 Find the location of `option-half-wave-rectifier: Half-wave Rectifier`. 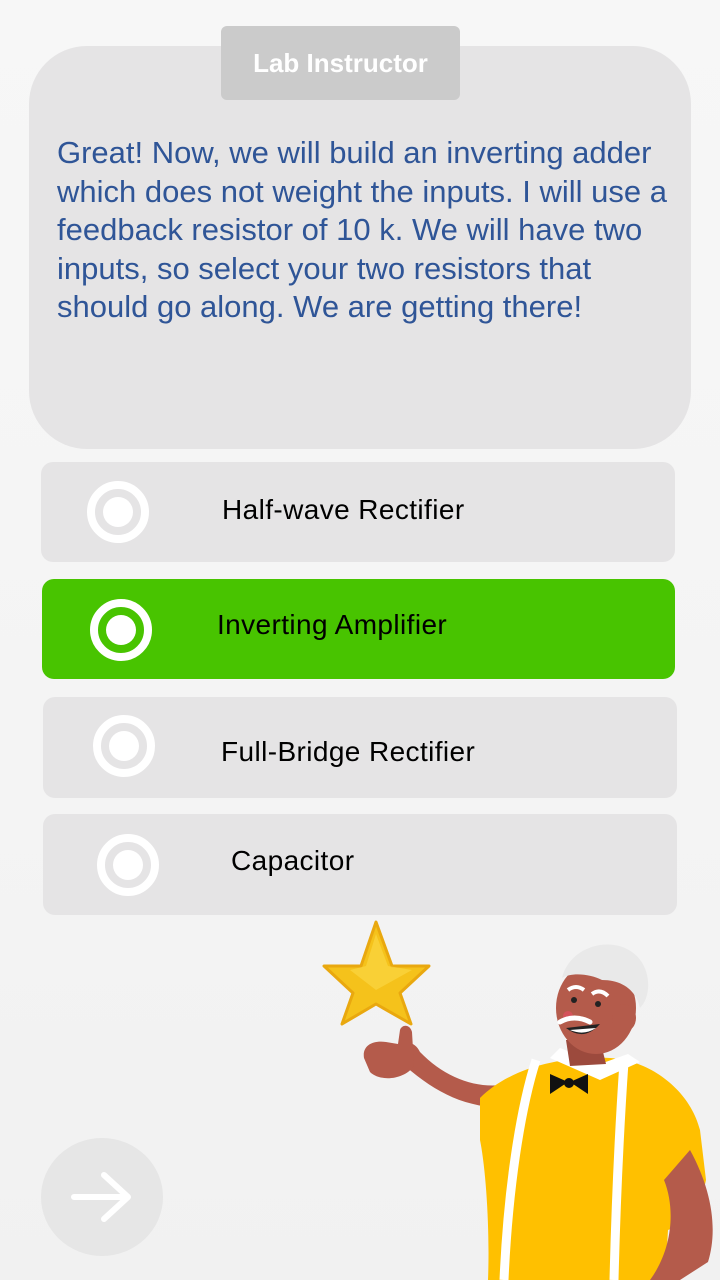

option-half-wave-rectifier: Half-wave Rectifier is located at coordinates (358, 512).